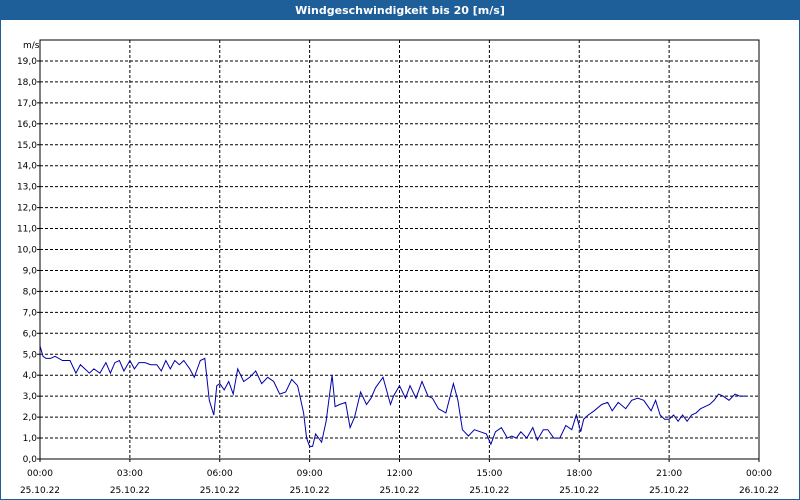 This screenshot has height=500, width=800. I want to click on y-tick-label: 7,0, so click(30, 313).